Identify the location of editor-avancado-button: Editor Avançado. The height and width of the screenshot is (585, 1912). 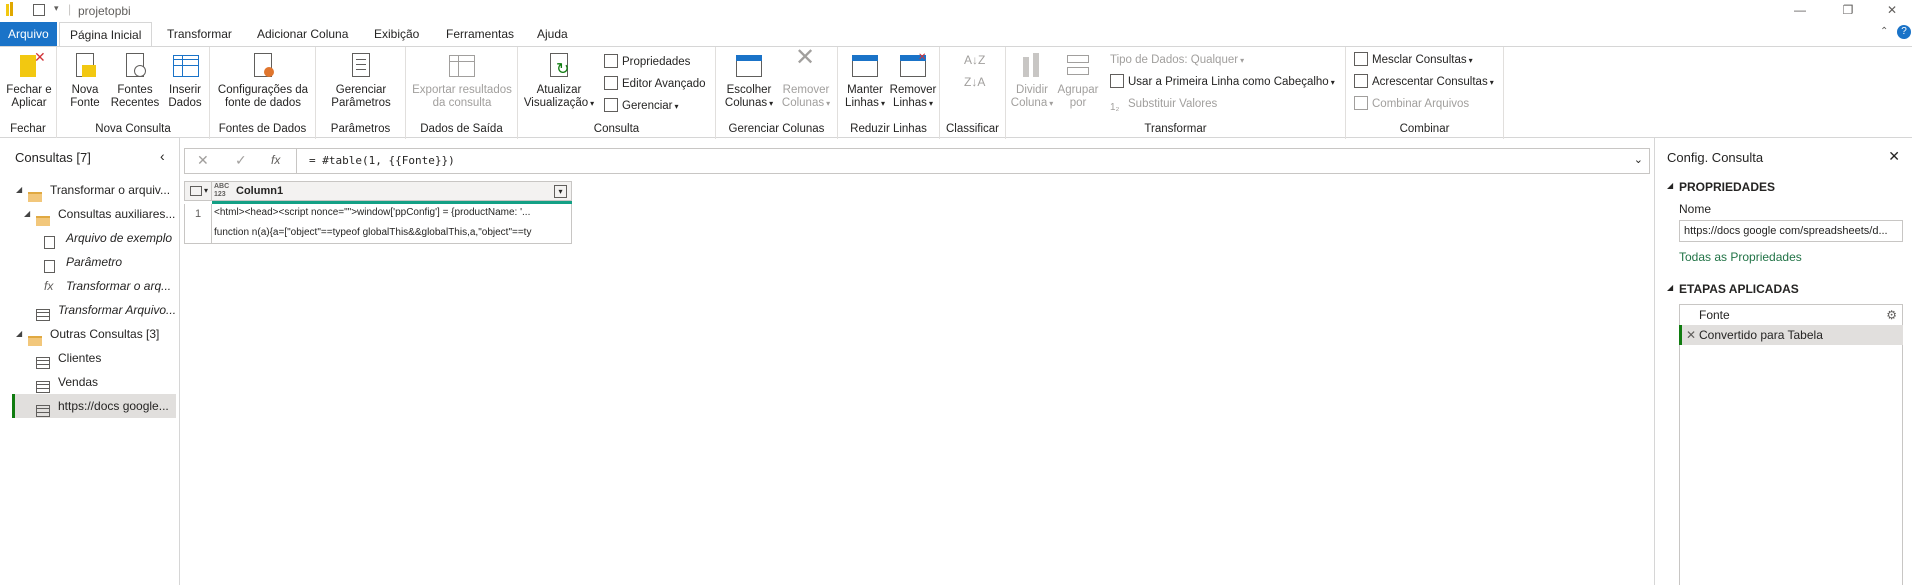
(655, 84).